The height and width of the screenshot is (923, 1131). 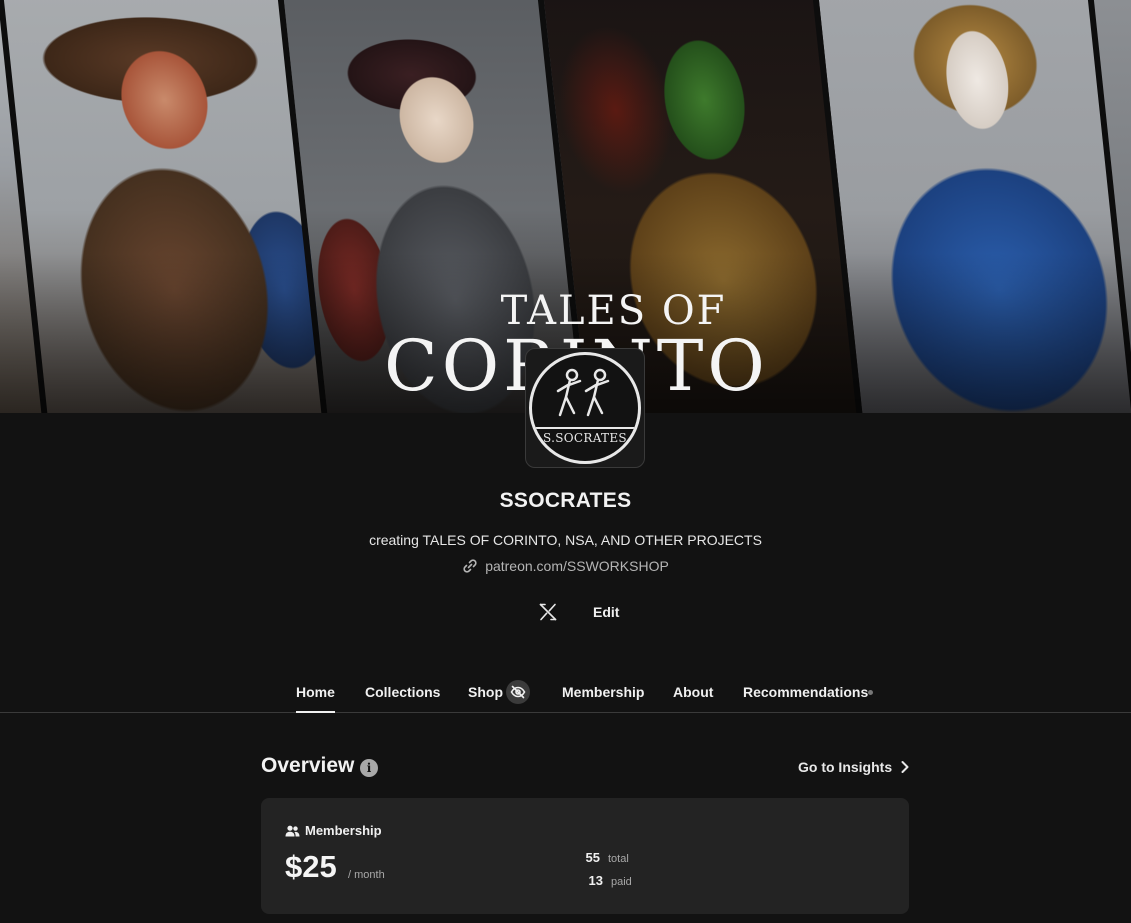 I want to click on tab-label: Home, so click(x=315, y=692).